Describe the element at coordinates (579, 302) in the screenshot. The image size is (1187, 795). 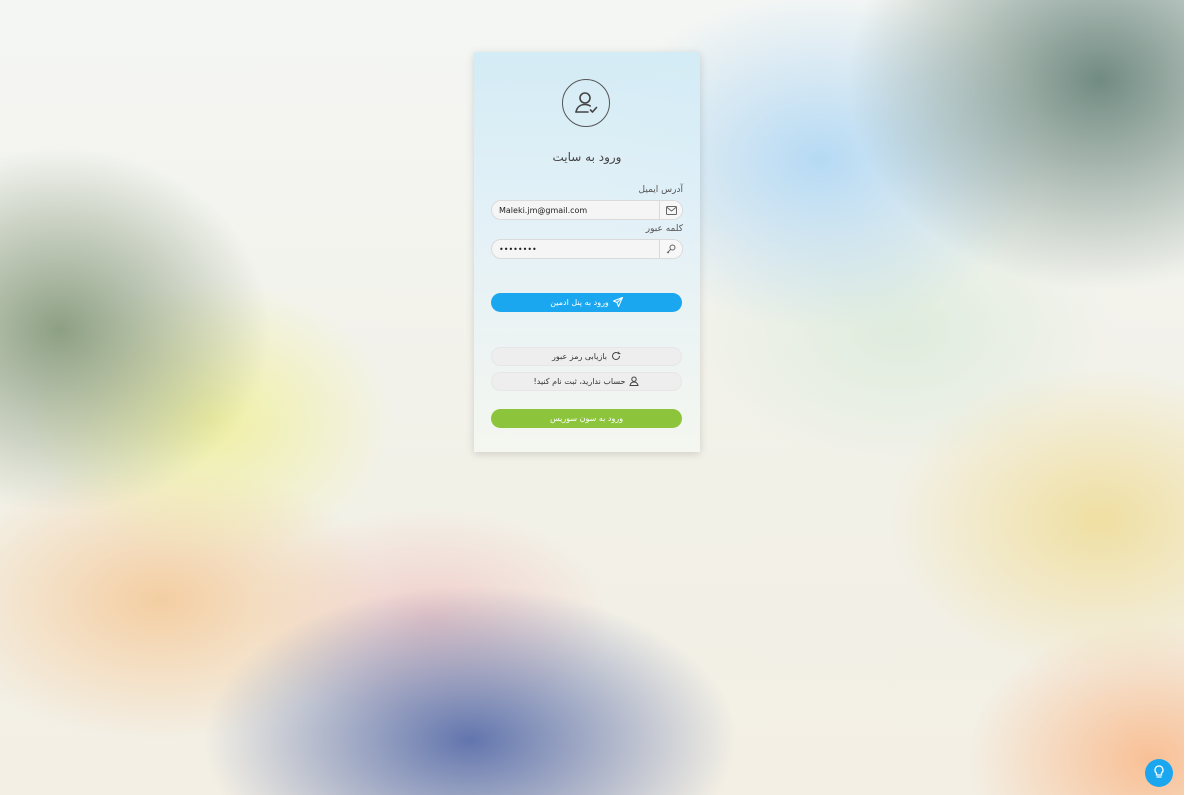
I see `admin-login-label: ورود به پنل ادمین` at that location.